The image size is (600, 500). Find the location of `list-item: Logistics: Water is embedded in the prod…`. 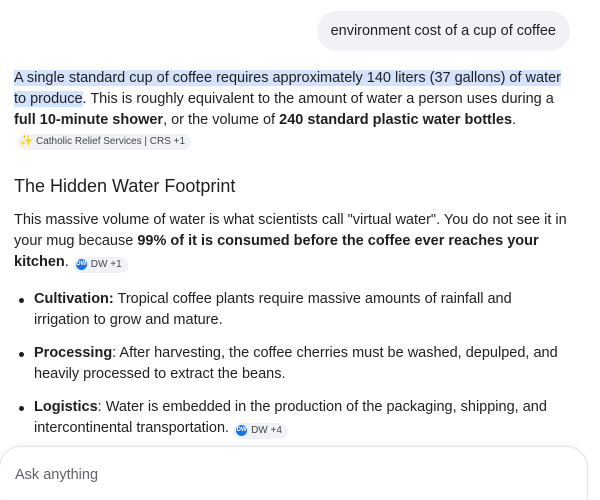

list-item: Logistics: Water is embedded in the prod… is located at coordinates (294, 418).